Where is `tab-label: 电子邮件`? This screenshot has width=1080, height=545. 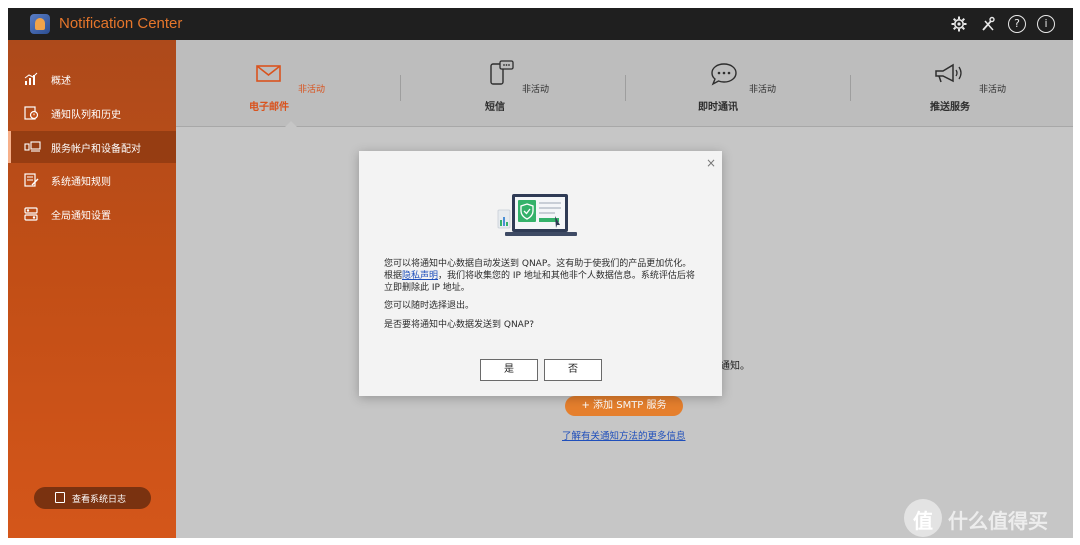
tab-label: 电子邮件 is located at coordinates (269, 107).